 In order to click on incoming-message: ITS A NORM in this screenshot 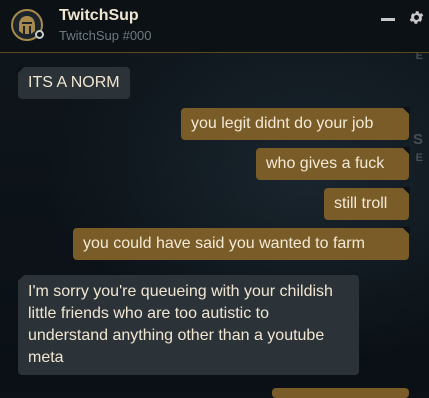, I will do `click(73, 82)`.